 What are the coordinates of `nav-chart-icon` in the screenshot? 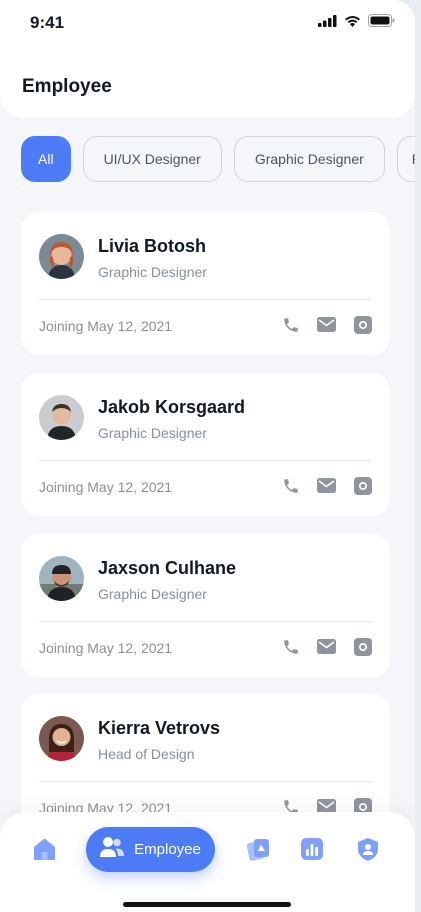 It's located at (312, 849).